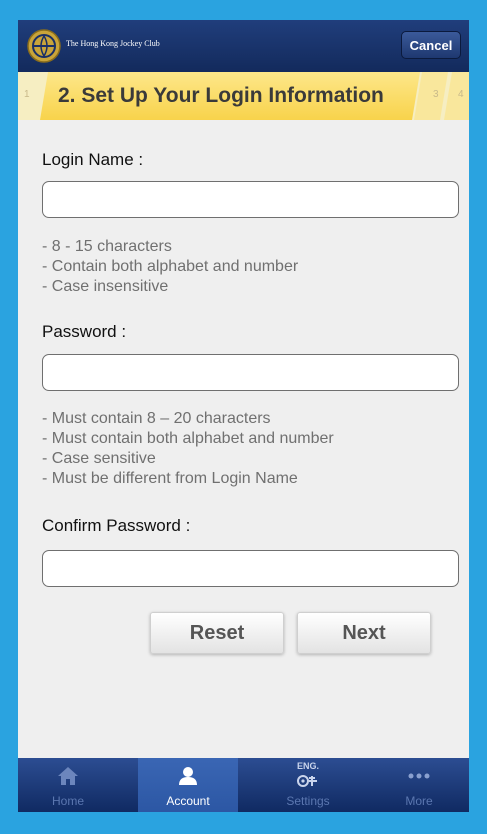  Describe the element at coordinates (188, 801) in the screenshot. I see `tab-account-label: Account` at that location.